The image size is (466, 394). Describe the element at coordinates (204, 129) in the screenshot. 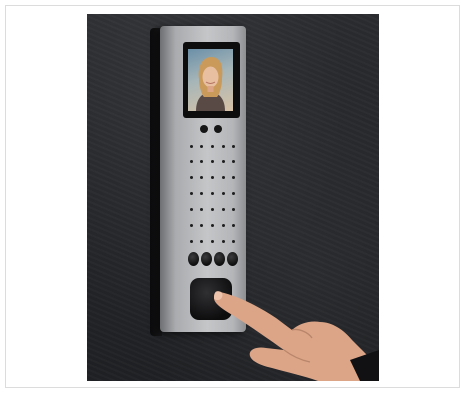

I see `camera-lens-left` at that location.